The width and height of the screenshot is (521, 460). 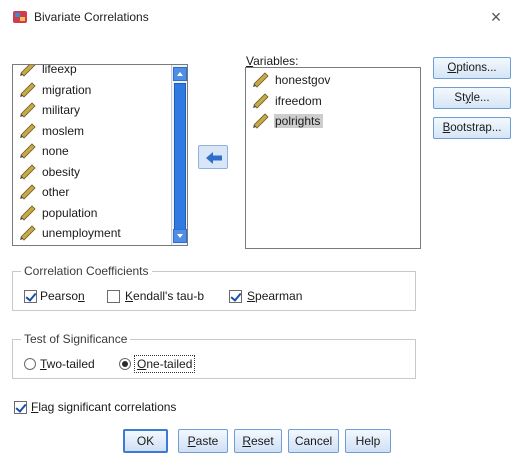 I want to click on ok-button: OK, so click(x=145, y=441).